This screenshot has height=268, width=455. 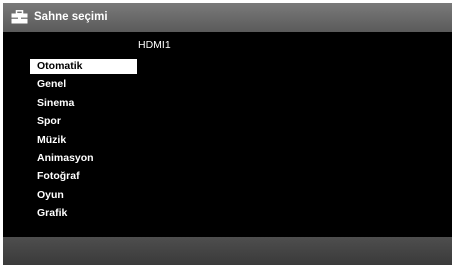 I want to click on menu-item-animasyon: Animasyon, so click(x=83, y=158).